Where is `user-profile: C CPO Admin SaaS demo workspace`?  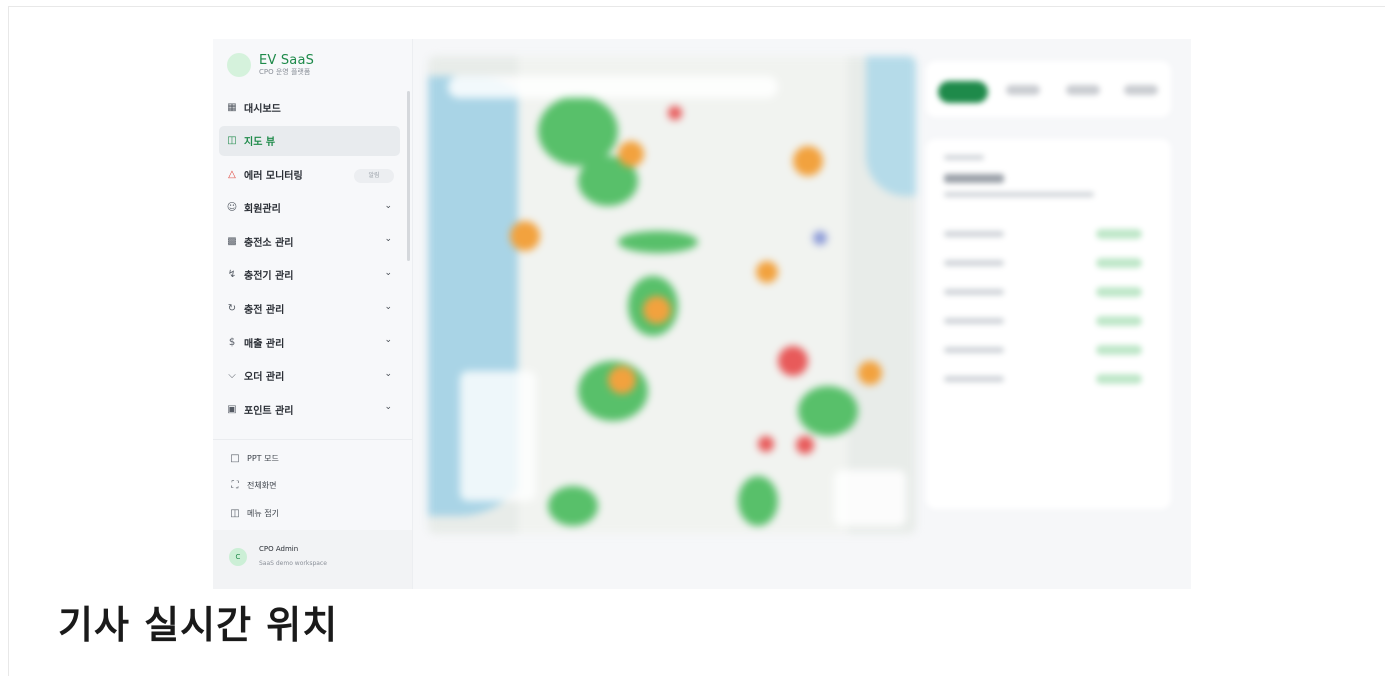
user-profile: C CPO Admin SaaS demo workspace is located at coordinates (312, 559).